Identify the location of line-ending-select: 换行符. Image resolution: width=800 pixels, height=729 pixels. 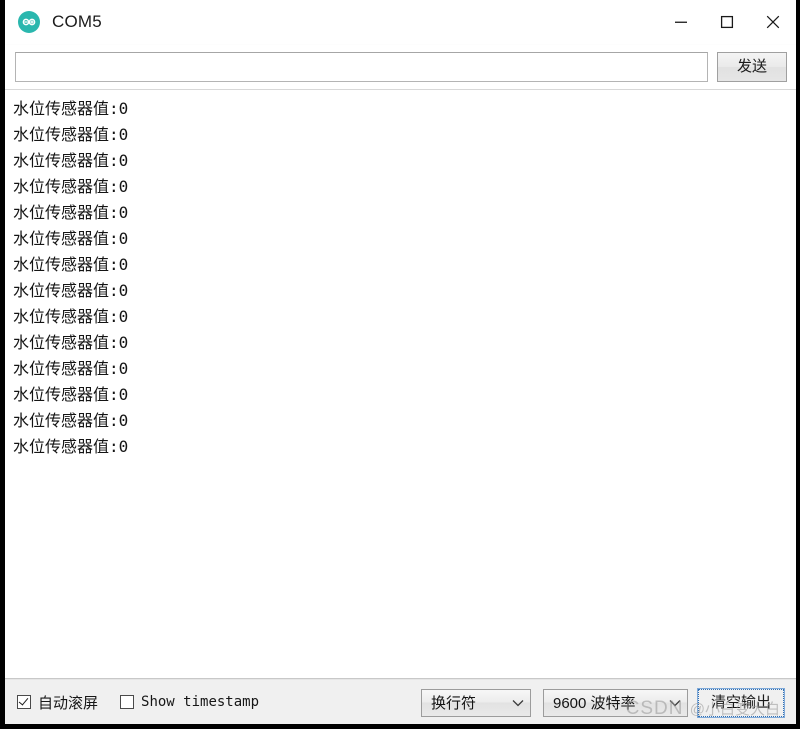
(476, 702).